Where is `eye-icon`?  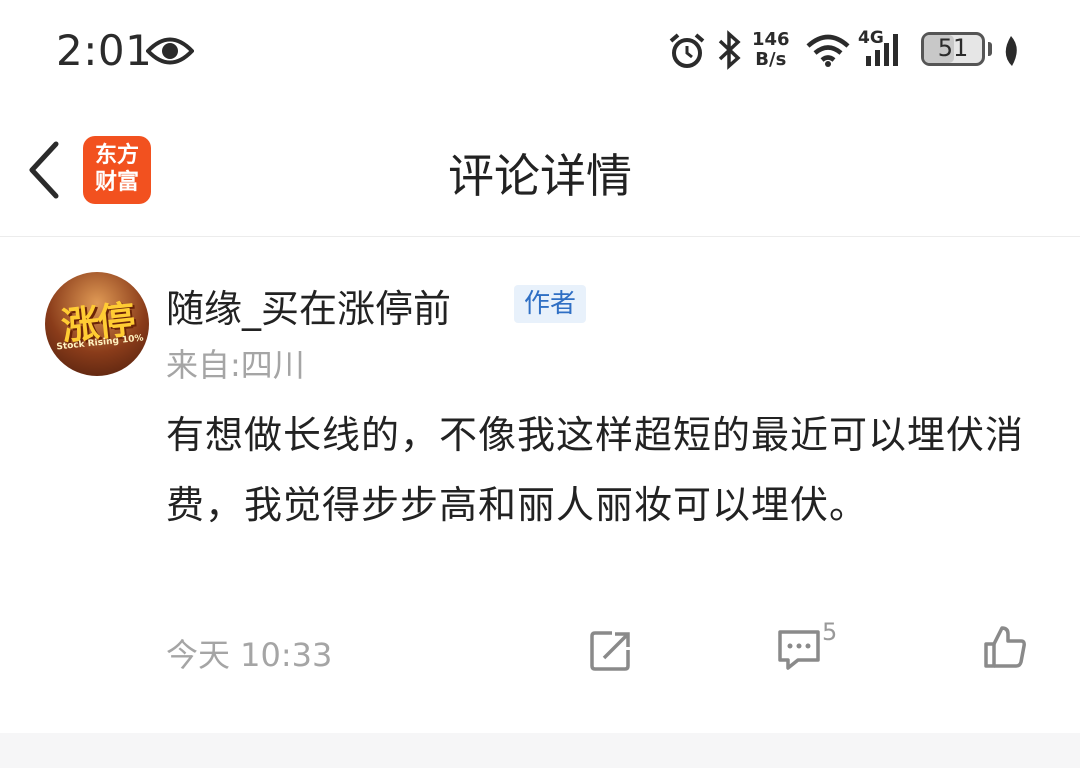
eye-icon is located at coordinates (170, 53).